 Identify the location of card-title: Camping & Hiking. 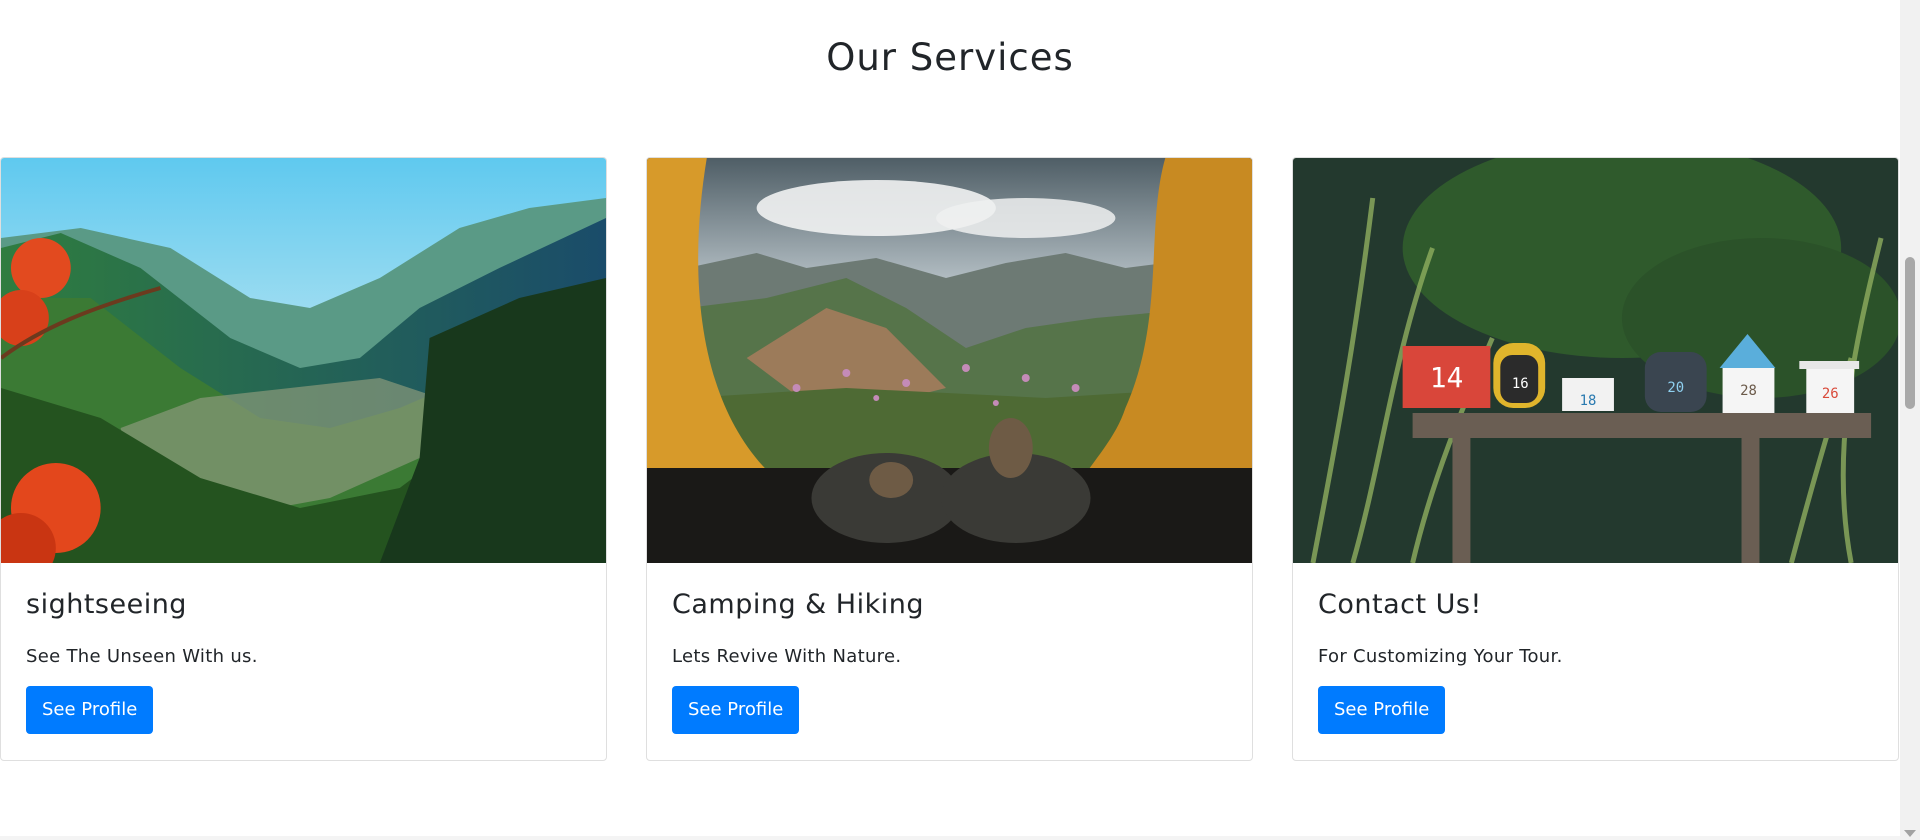
(798, 604).